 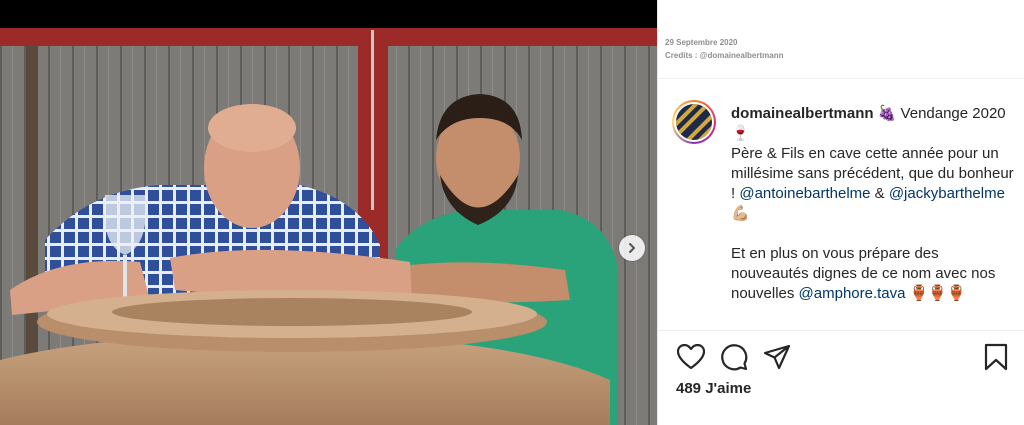 I want to click on heart-icon, so click(x=691, y=357).